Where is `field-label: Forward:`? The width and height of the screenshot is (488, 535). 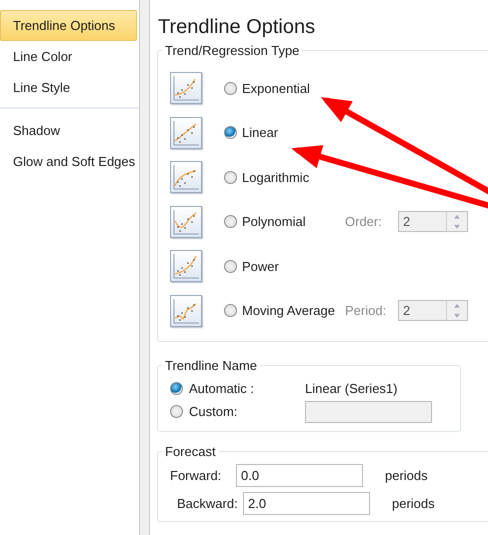
field-label: Forward: is located at coordinates (196, 475).